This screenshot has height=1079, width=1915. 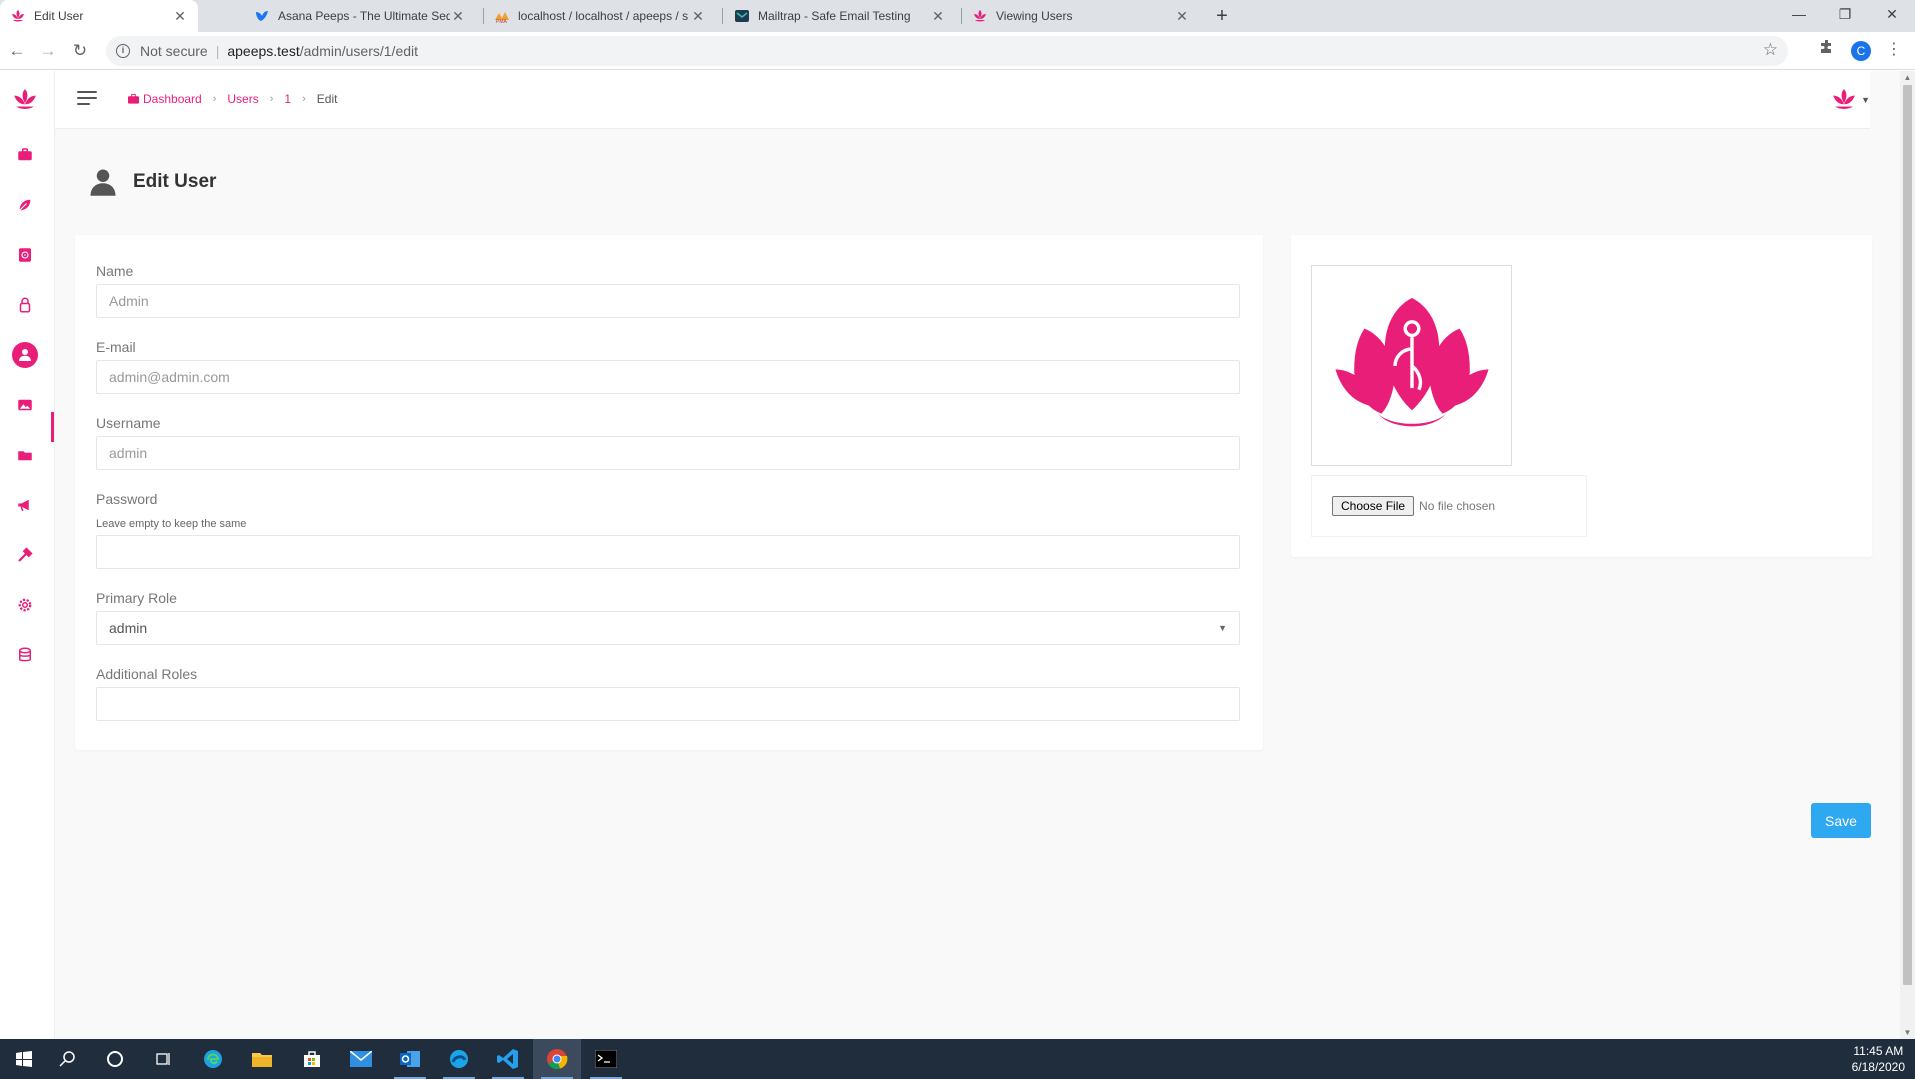 I want to click on sidebar-item-settings, so click(x=25, y=605).